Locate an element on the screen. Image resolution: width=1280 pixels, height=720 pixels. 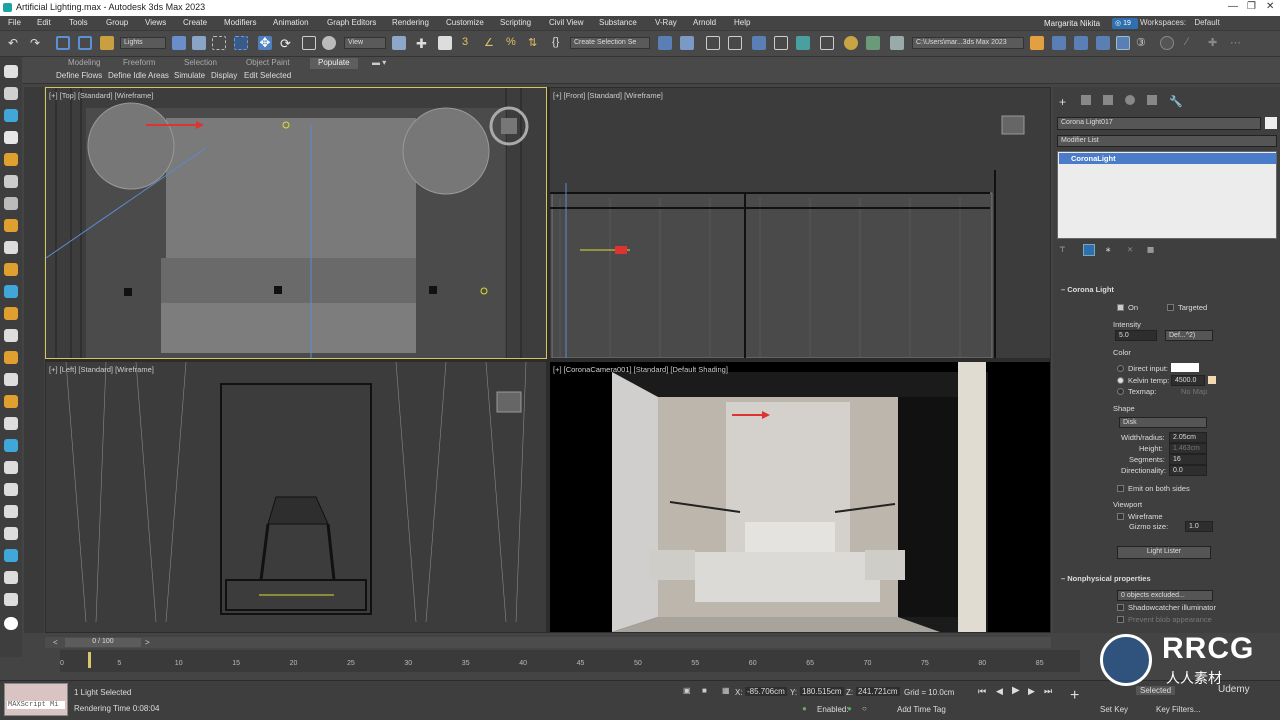
viewport-layout-icon is located at coordinates (1123, 43).